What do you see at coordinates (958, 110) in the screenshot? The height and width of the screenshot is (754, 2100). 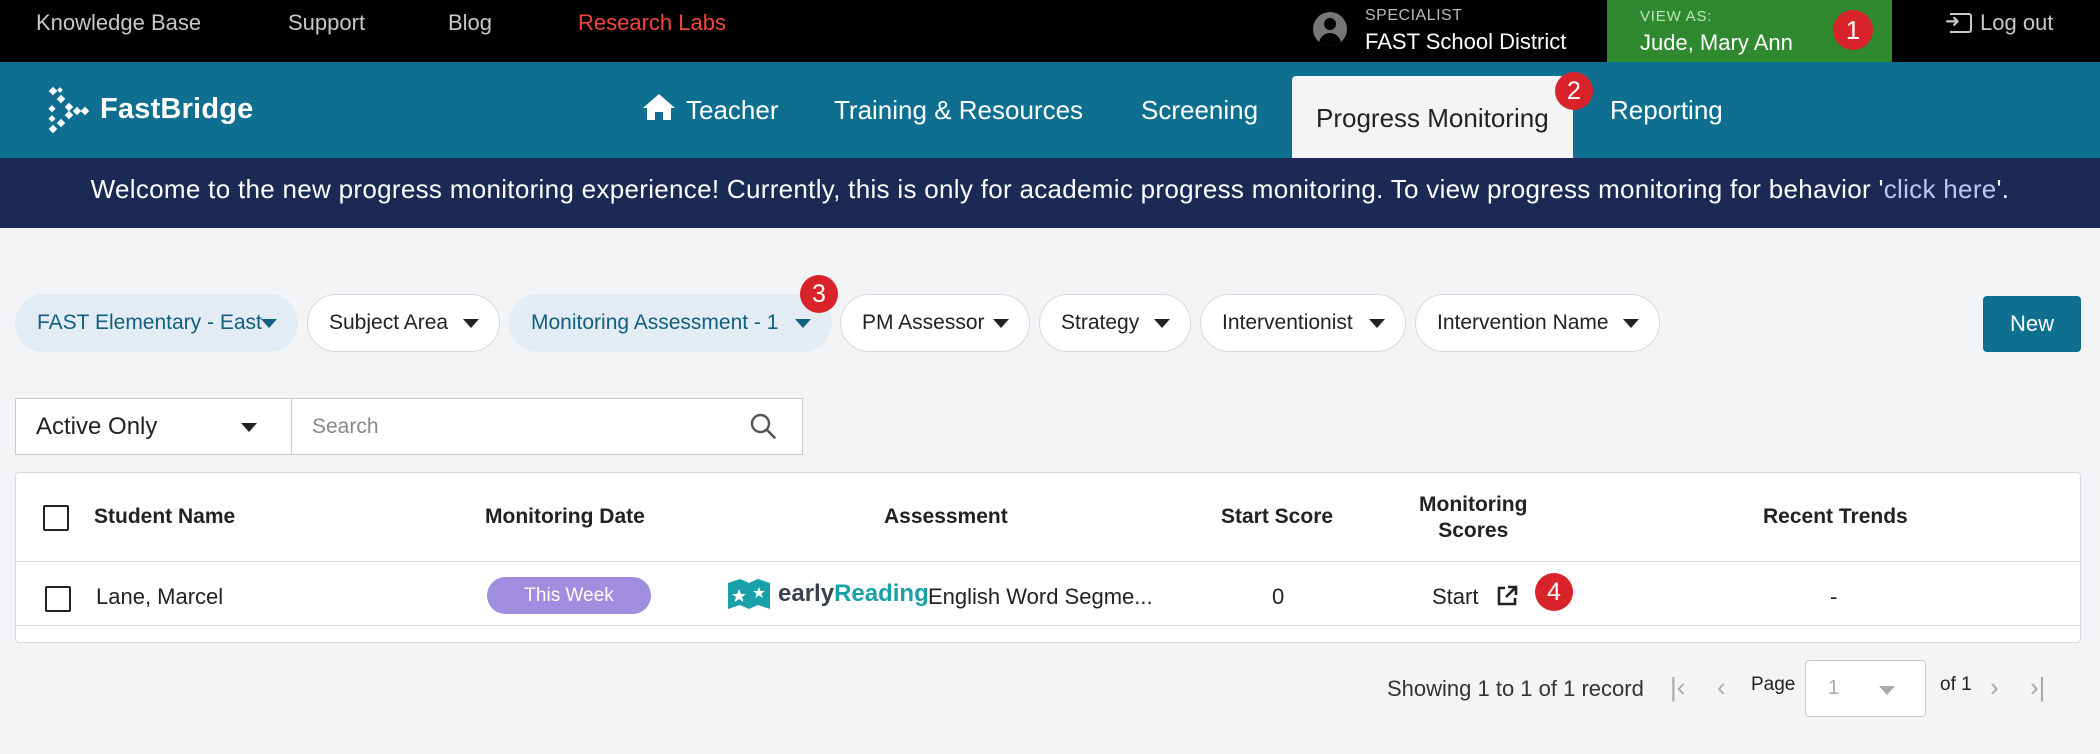 I see `nav-training-resources: Training & Resources` at bounding box center [958, 110].